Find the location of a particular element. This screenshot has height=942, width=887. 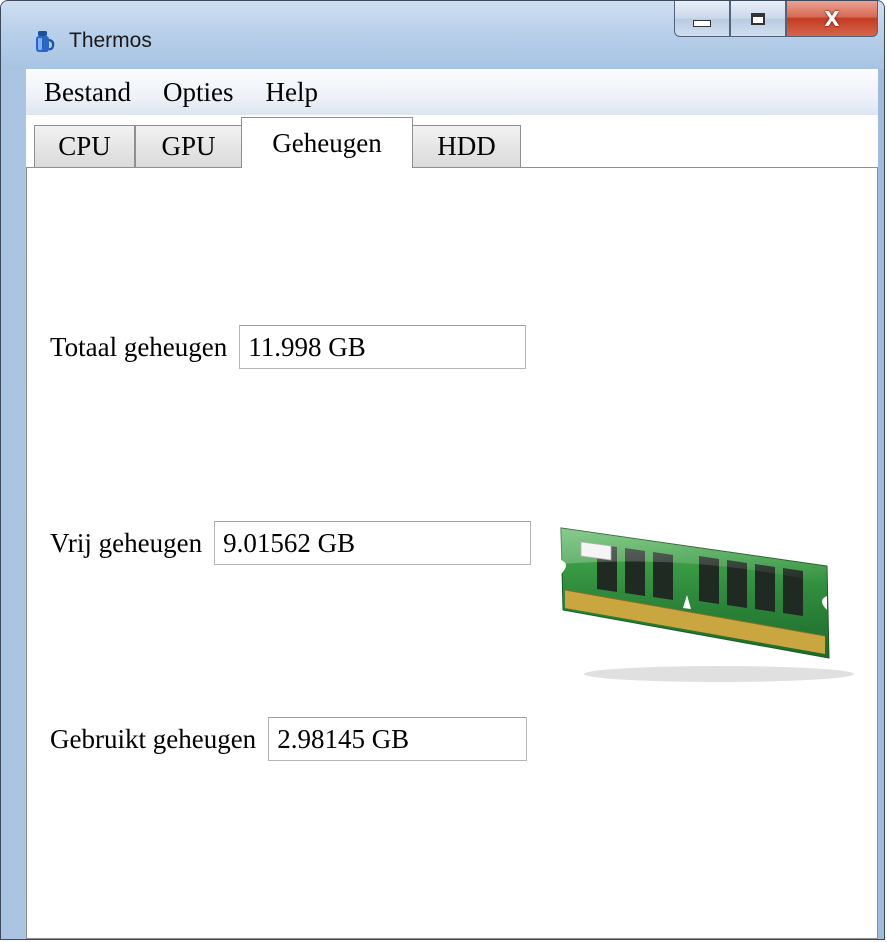

tab-hdd: HDD is located at coordinates (466, 146).